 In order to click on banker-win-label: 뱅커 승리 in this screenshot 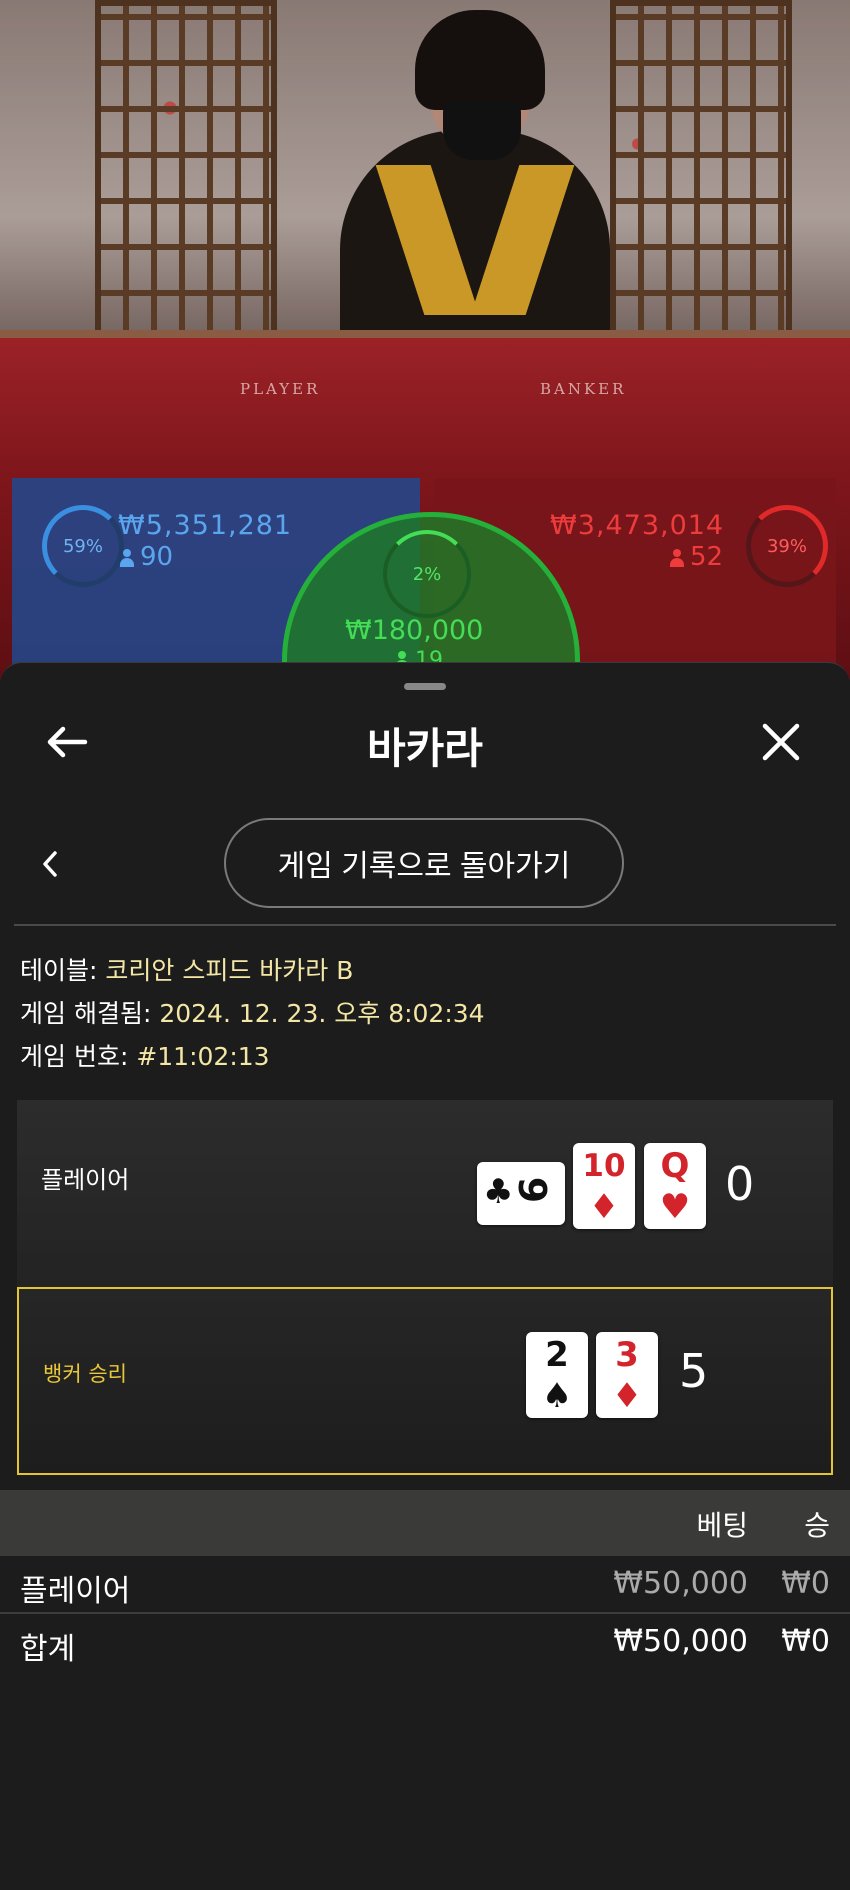, I will do `click(85, 1374)`.